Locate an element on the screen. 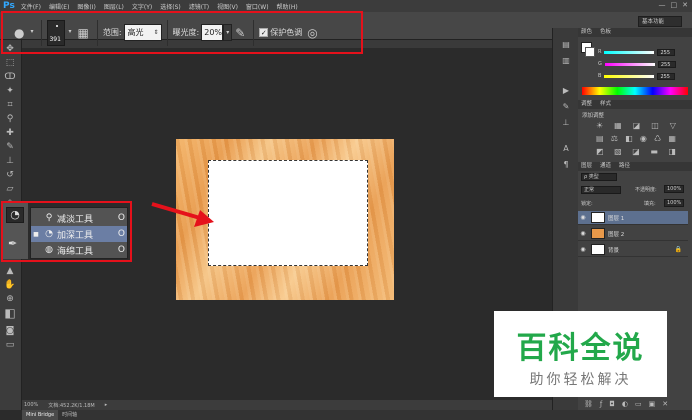 The width and height of the screenshot is (692, 420). menu-type: 文字(Y) is located at coordinates (142, 6).